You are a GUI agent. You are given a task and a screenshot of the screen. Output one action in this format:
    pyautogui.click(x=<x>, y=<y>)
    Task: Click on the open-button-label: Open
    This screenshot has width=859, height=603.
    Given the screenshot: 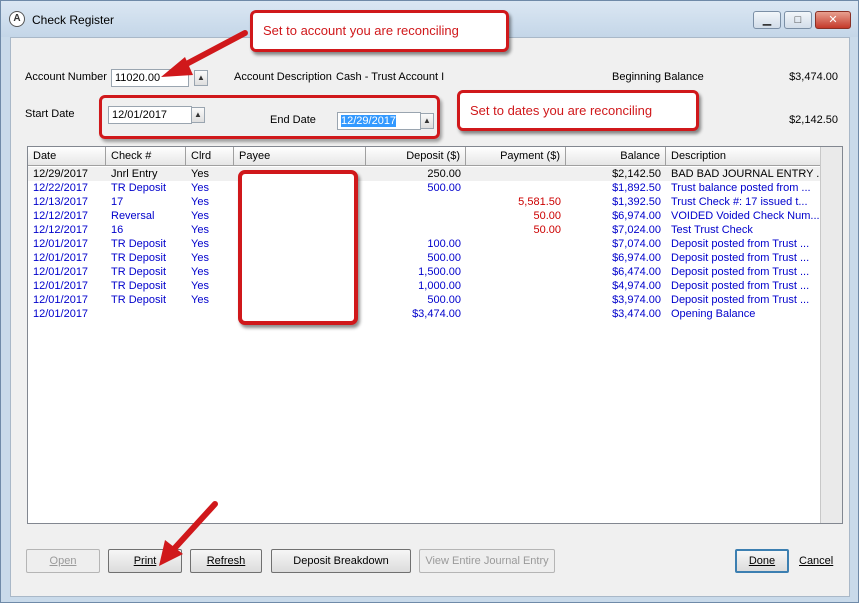 What is the action you would take?
    pyautogui.click(x=63, y=561)
    